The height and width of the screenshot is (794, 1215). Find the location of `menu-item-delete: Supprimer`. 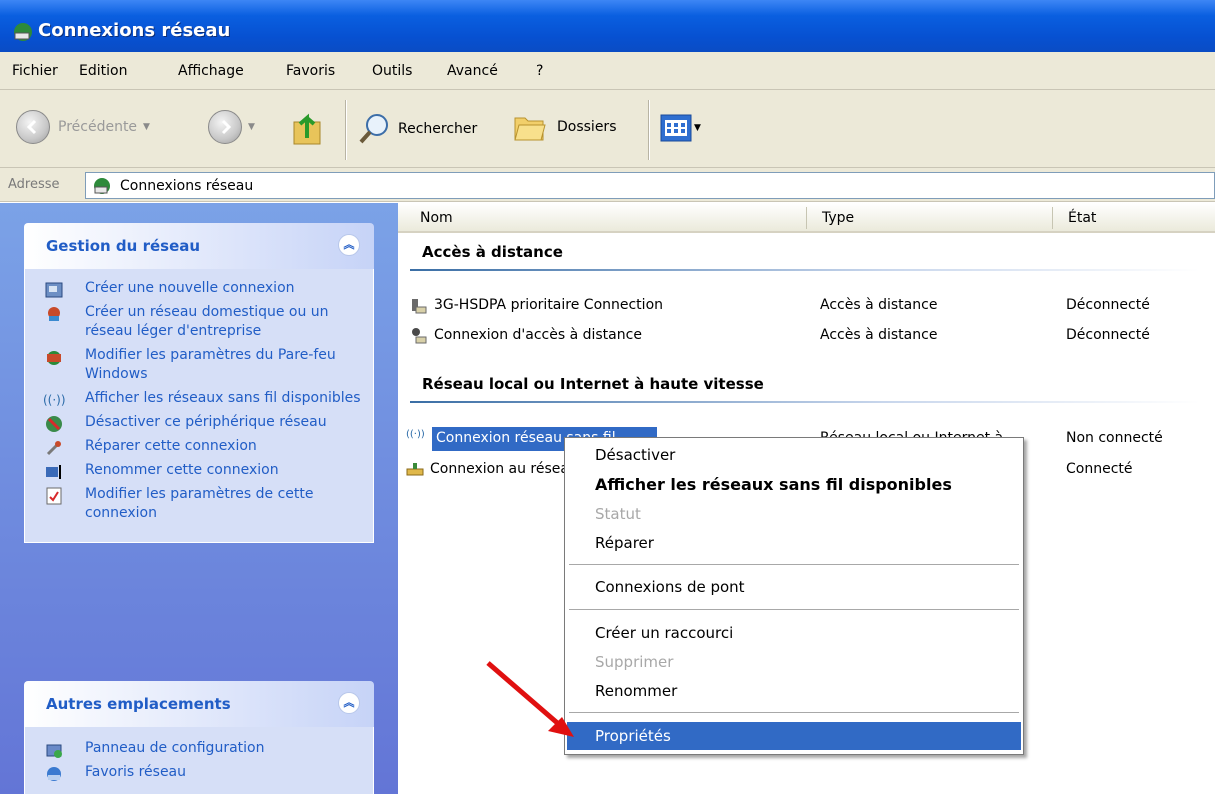

menu-item-delete: Supprimer is located at coordinates (634, 662).